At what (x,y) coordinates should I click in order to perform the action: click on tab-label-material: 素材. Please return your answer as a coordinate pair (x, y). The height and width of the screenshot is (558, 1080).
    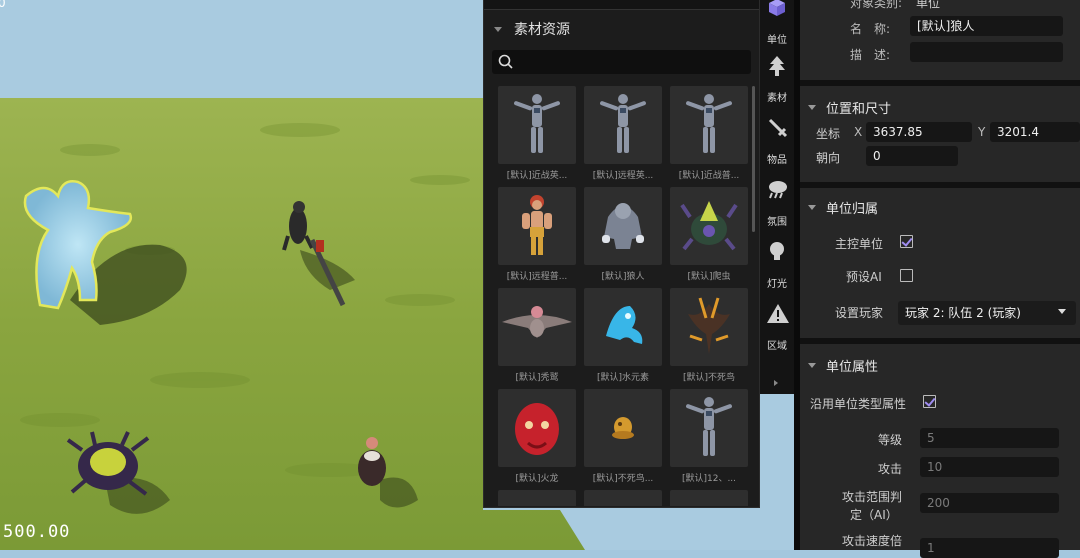
    Looking at the image, I should click on (777, 98).